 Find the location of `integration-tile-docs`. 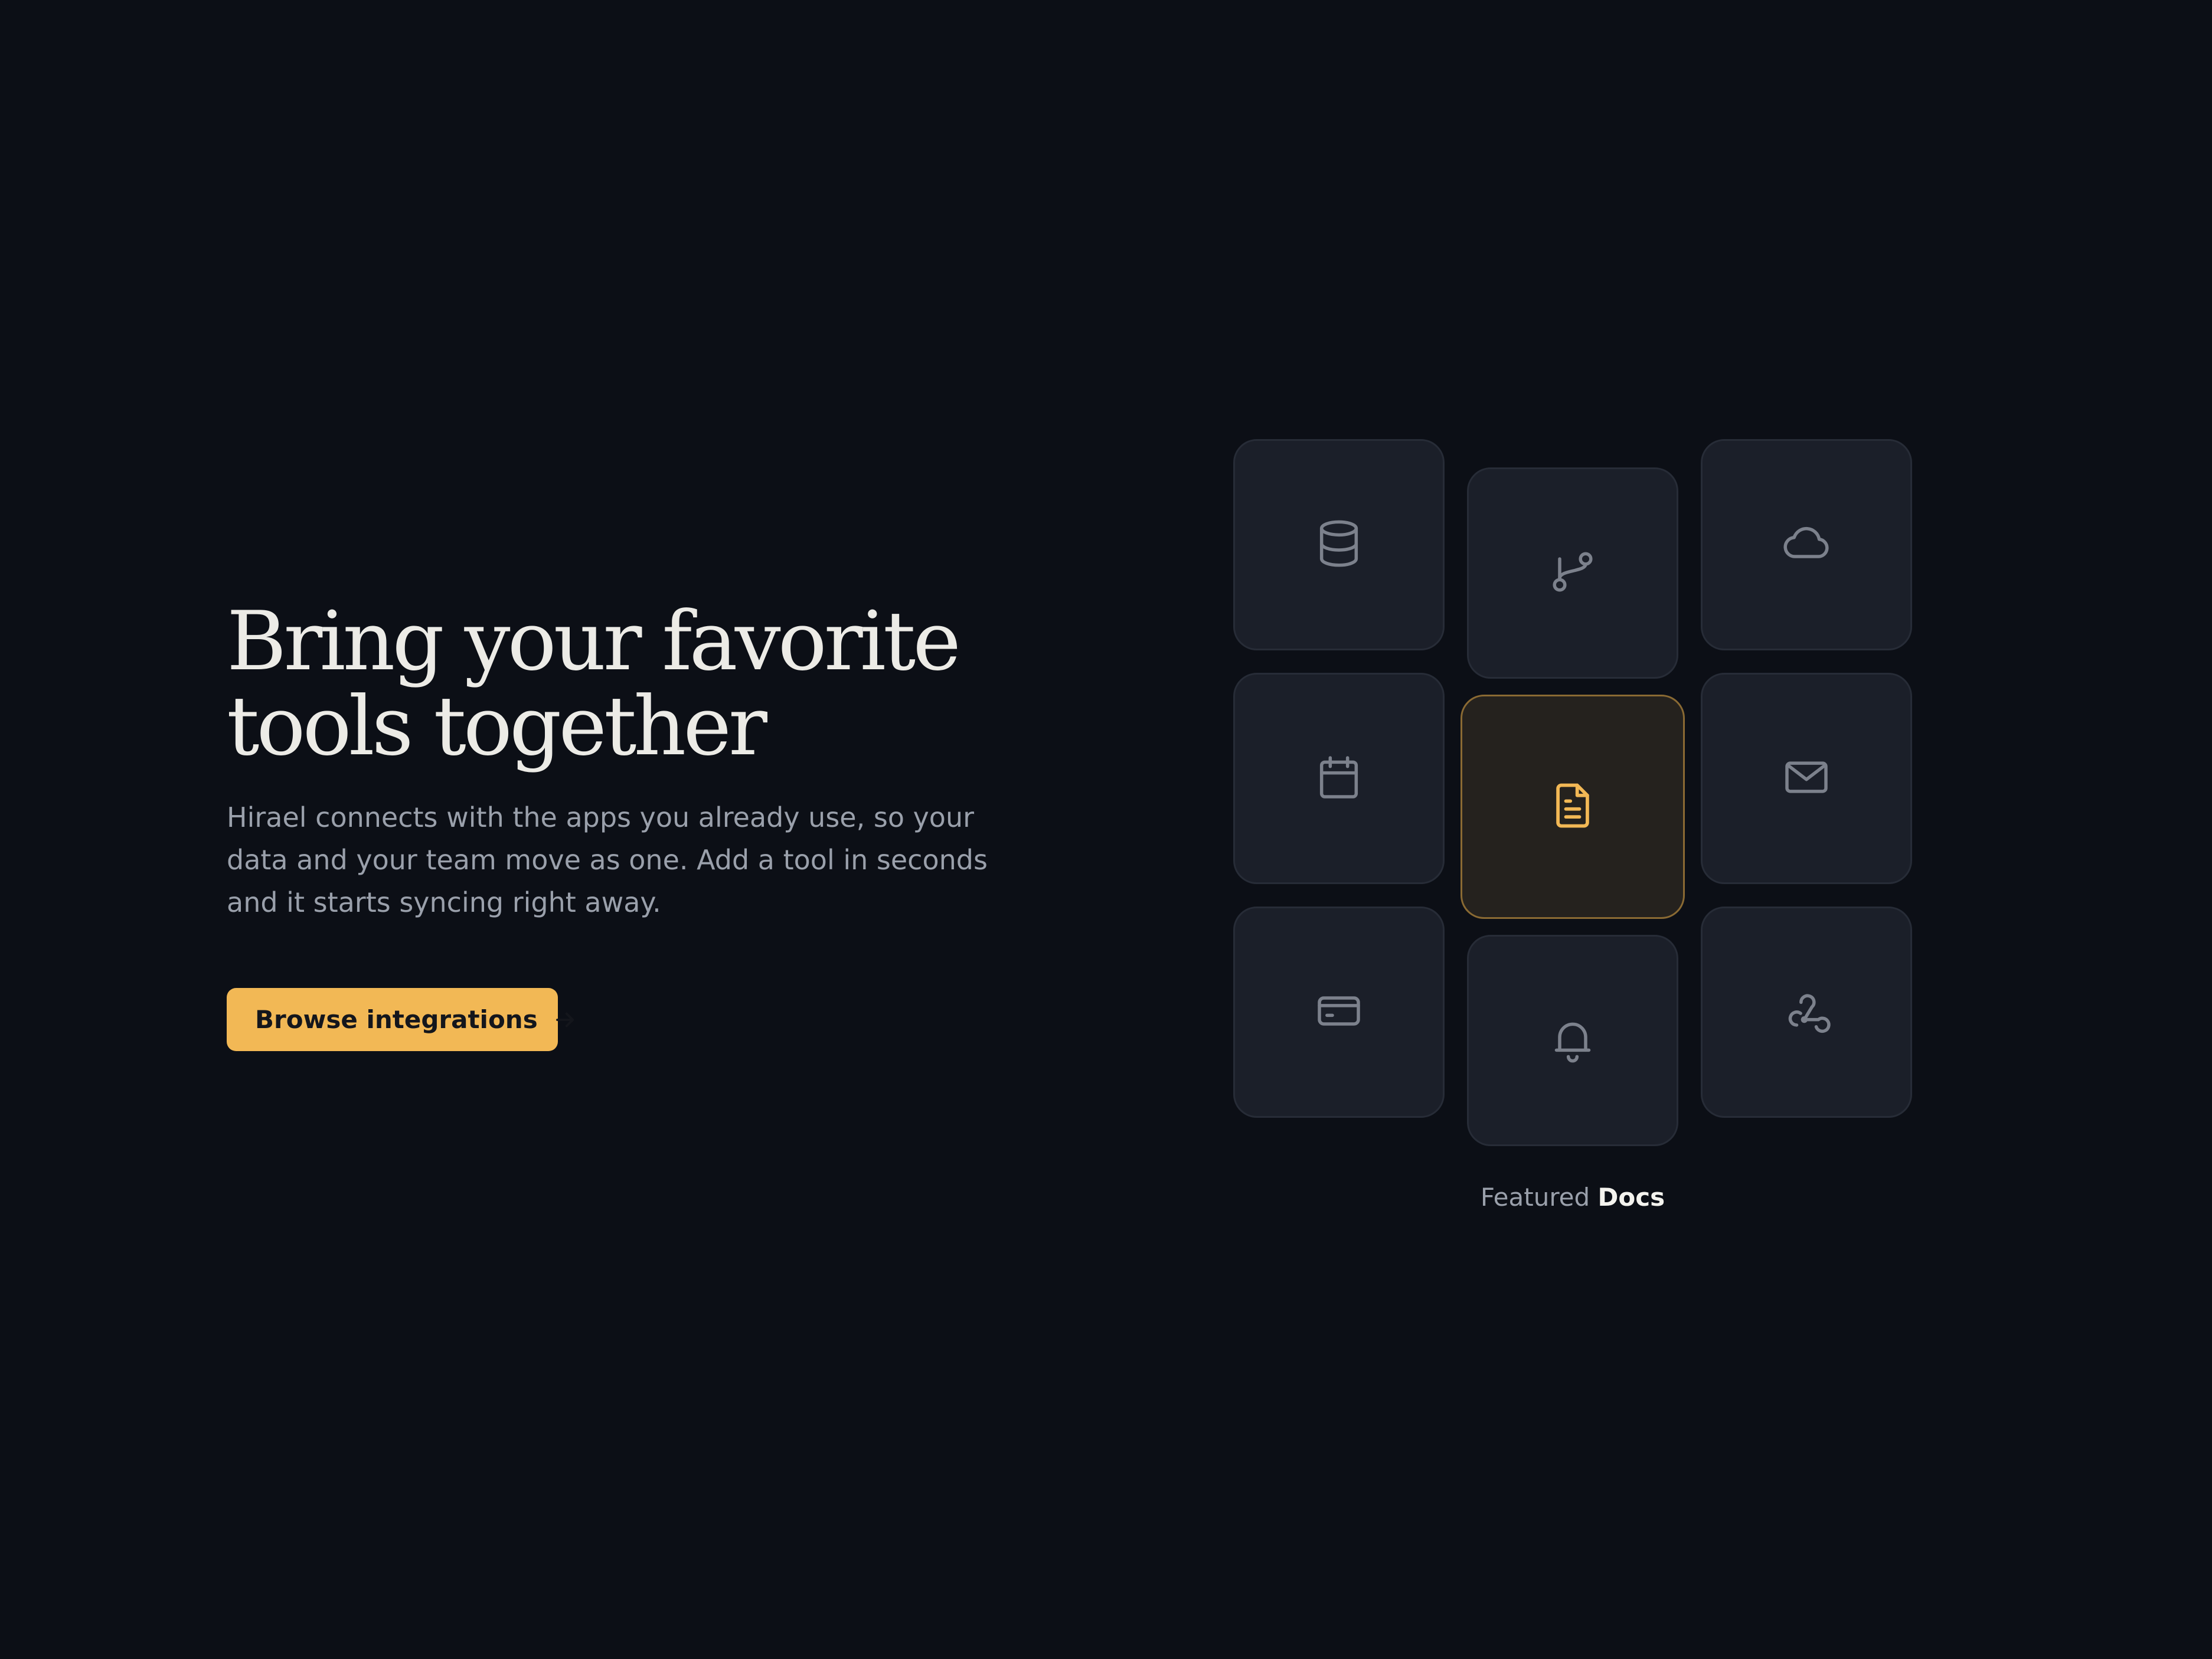

integration-tile-docs is located at coordinates (1572, 807).